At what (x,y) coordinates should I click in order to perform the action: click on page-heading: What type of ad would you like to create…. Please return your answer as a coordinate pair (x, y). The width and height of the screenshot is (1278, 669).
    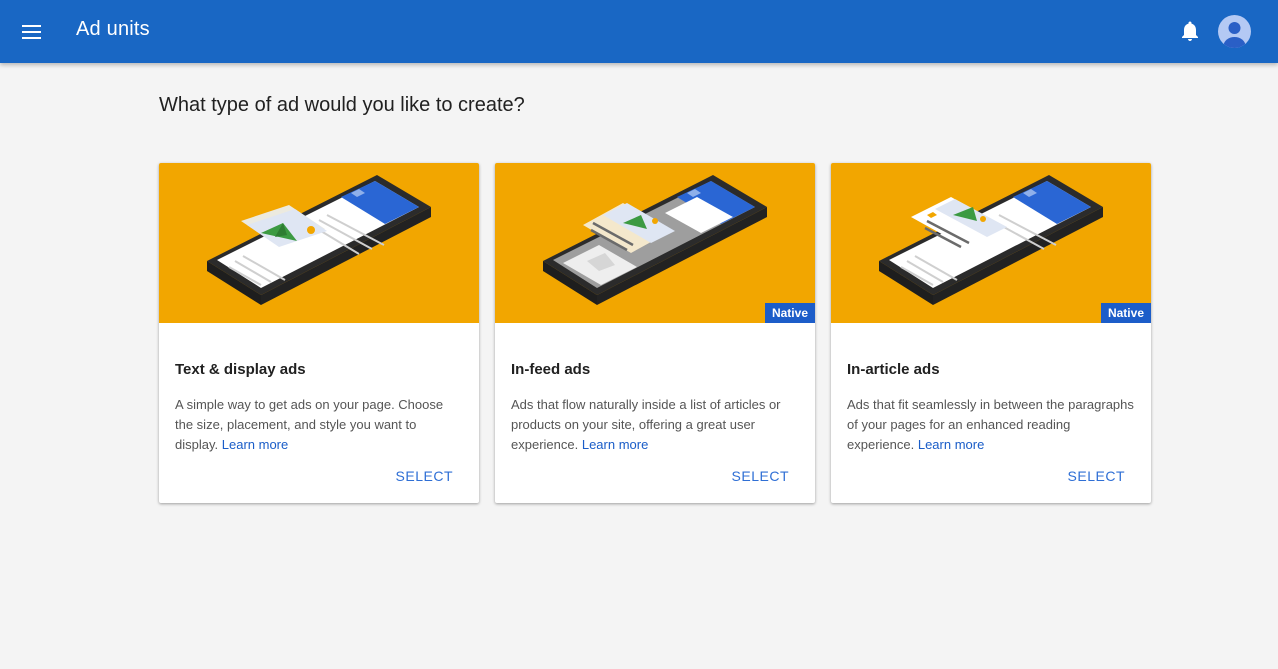
    Looking at the image, I should click on (342, 105).